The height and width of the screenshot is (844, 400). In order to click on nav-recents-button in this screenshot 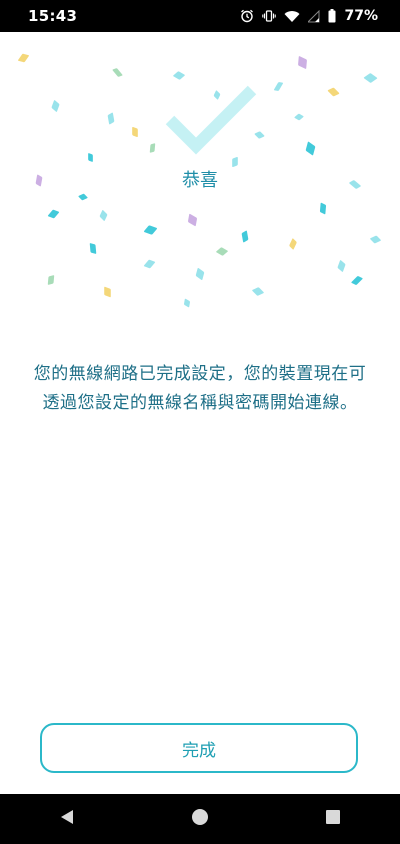, I will do `click(333, 819)`.